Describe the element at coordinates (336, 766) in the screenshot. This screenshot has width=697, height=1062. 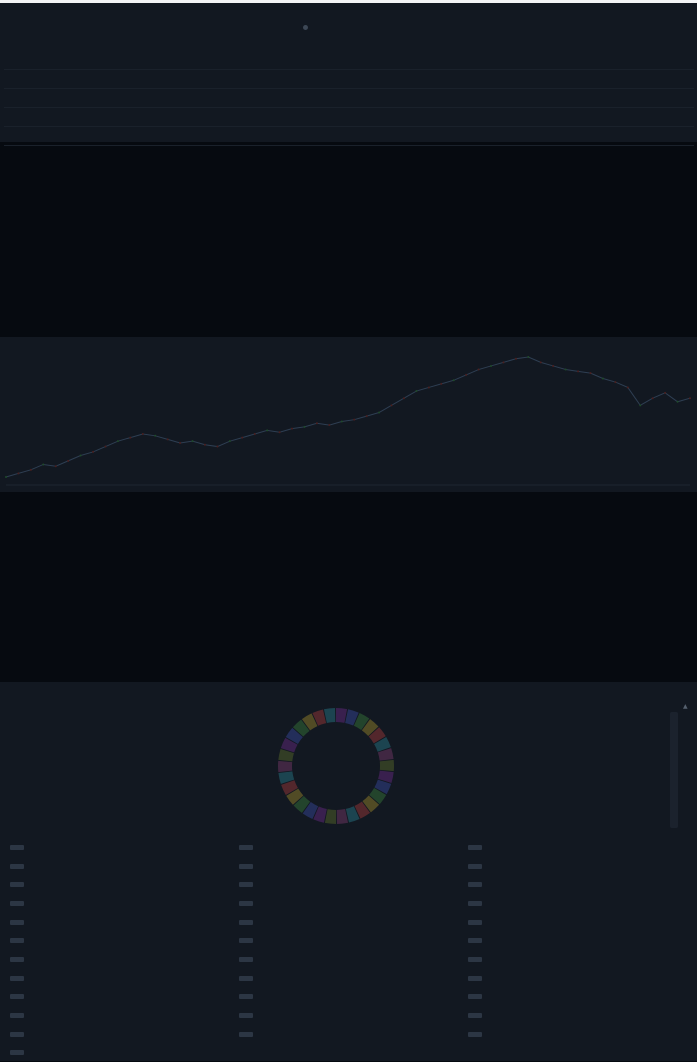
I see `donut-chart` at that location.